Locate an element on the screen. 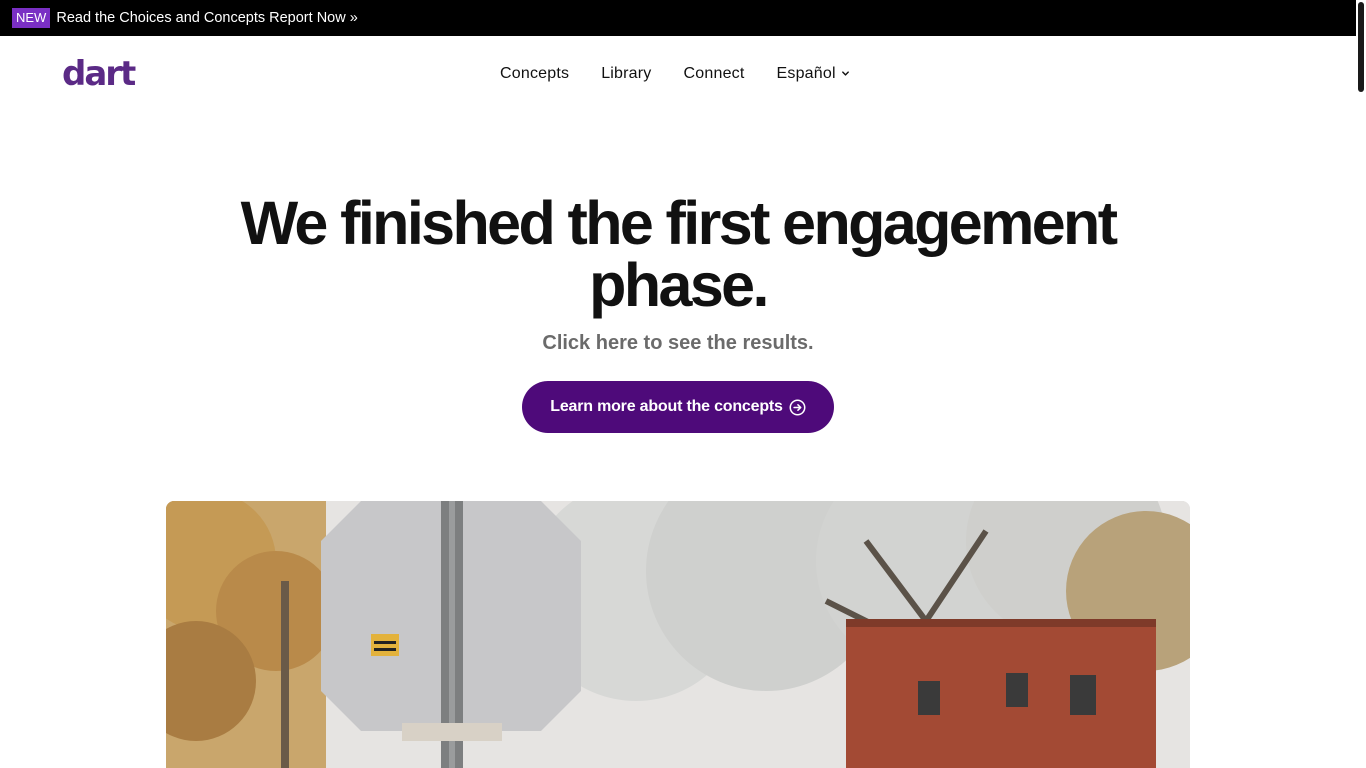  circle-arrow-right-icon is located at coordinates (797, 407).